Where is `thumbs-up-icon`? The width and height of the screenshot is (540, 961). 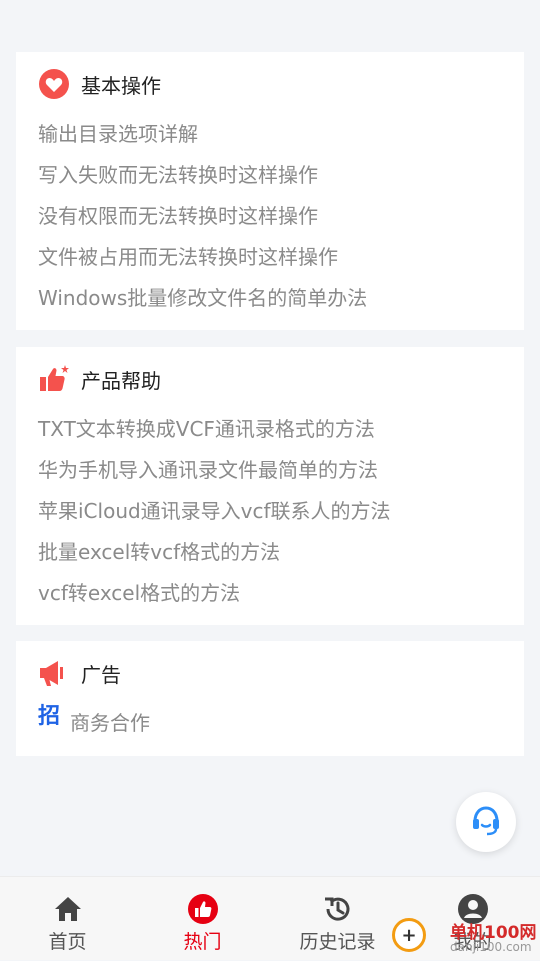 thumbs-up-icon is located at coordinates (54, 379).